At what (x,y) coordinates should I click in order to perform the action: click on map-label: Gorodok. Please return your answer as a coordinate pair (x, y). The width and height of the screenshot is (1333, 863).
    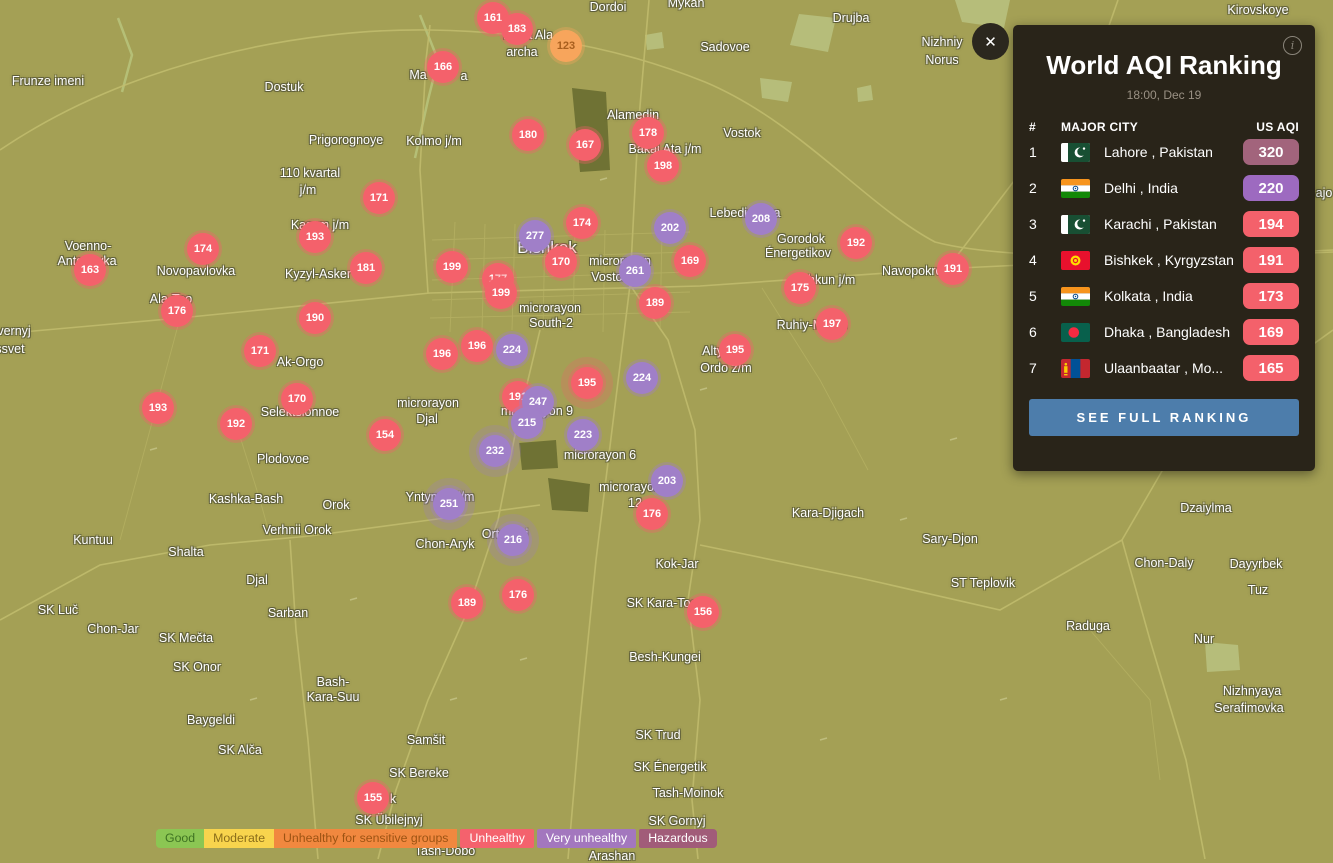
    Looking at the image, I should click on (801, 239).